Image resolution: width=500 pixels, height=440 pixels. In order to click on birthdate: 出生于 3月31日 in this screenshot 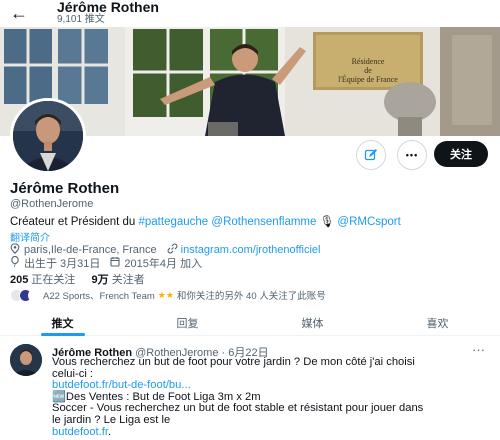, I will do `click(55, 263)`.